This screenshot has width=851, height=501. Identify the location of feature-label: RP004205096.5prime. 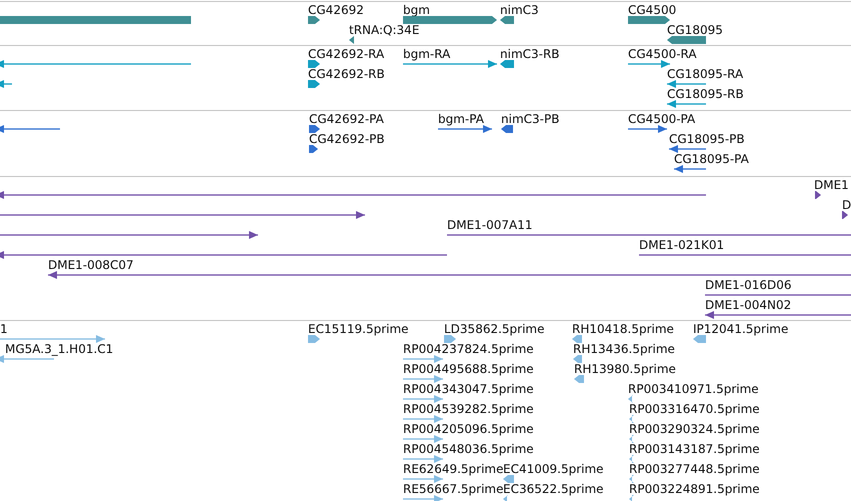
(468, 429).